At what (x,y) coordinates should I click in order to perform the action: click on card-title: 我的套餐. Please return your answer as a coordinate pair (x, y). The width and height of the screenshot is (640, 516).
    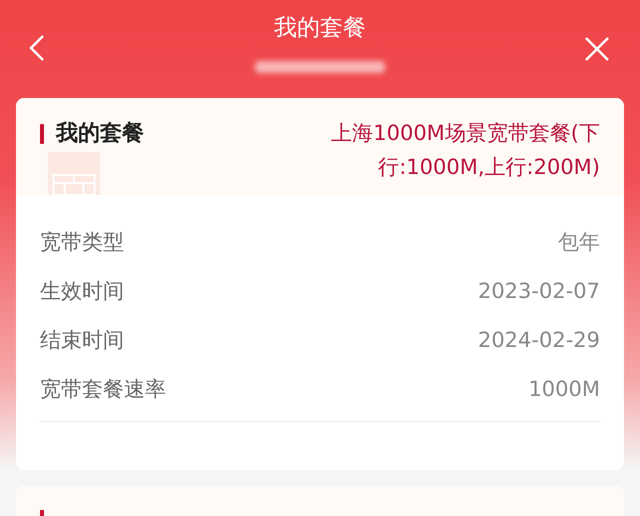
    Looking at the image, I should click on (100, 134).